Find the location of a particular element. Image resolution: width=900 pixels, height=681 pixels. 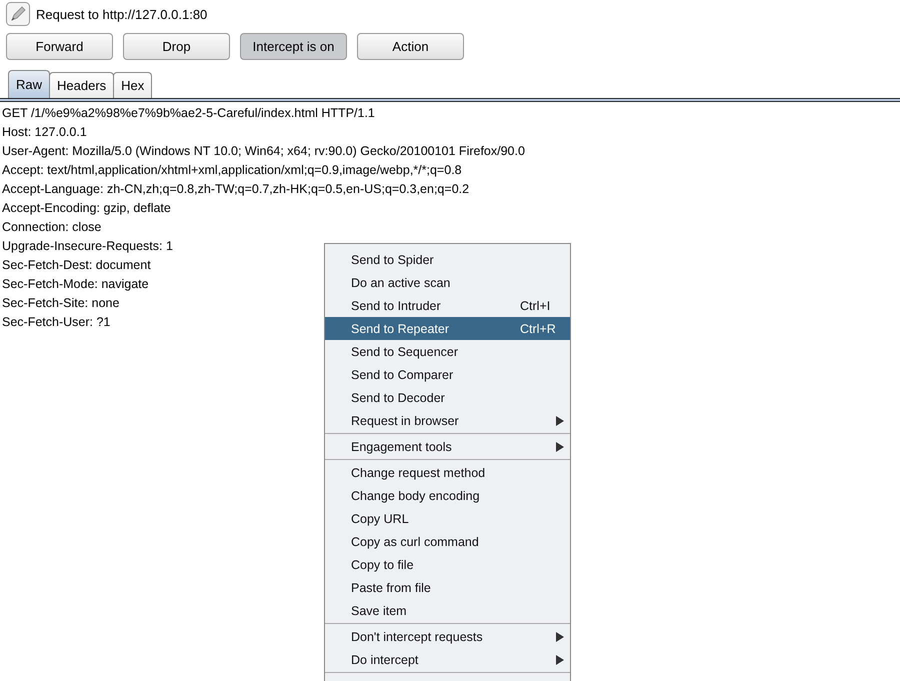

menu-item: Send to Sequencer is located at coordinates (447, 351).